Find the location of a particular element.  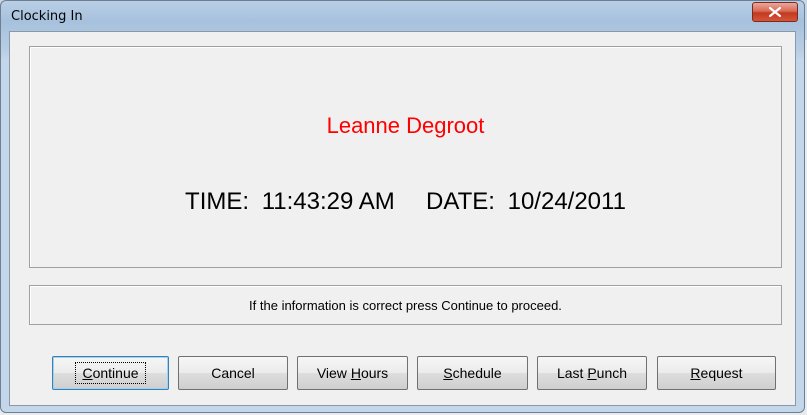

title-bar: Clocking In is located at coordinates (402, 16).